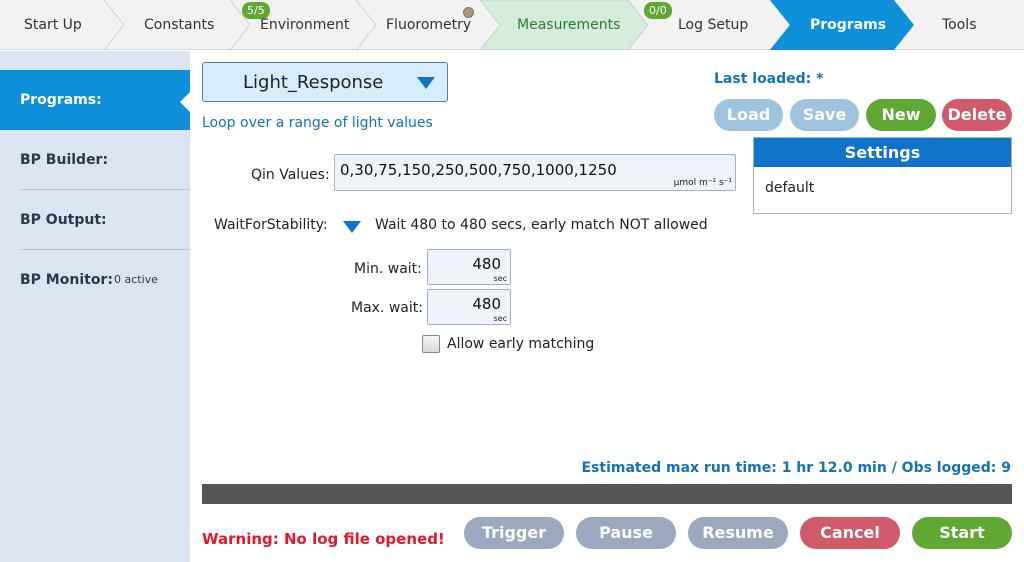 This screenshot has width=1024, height=562. What do you see at coordinates (387, 308) in the screenshot?
I see `max-wait-label: Max. wait:` at bounding box center [387, 308].